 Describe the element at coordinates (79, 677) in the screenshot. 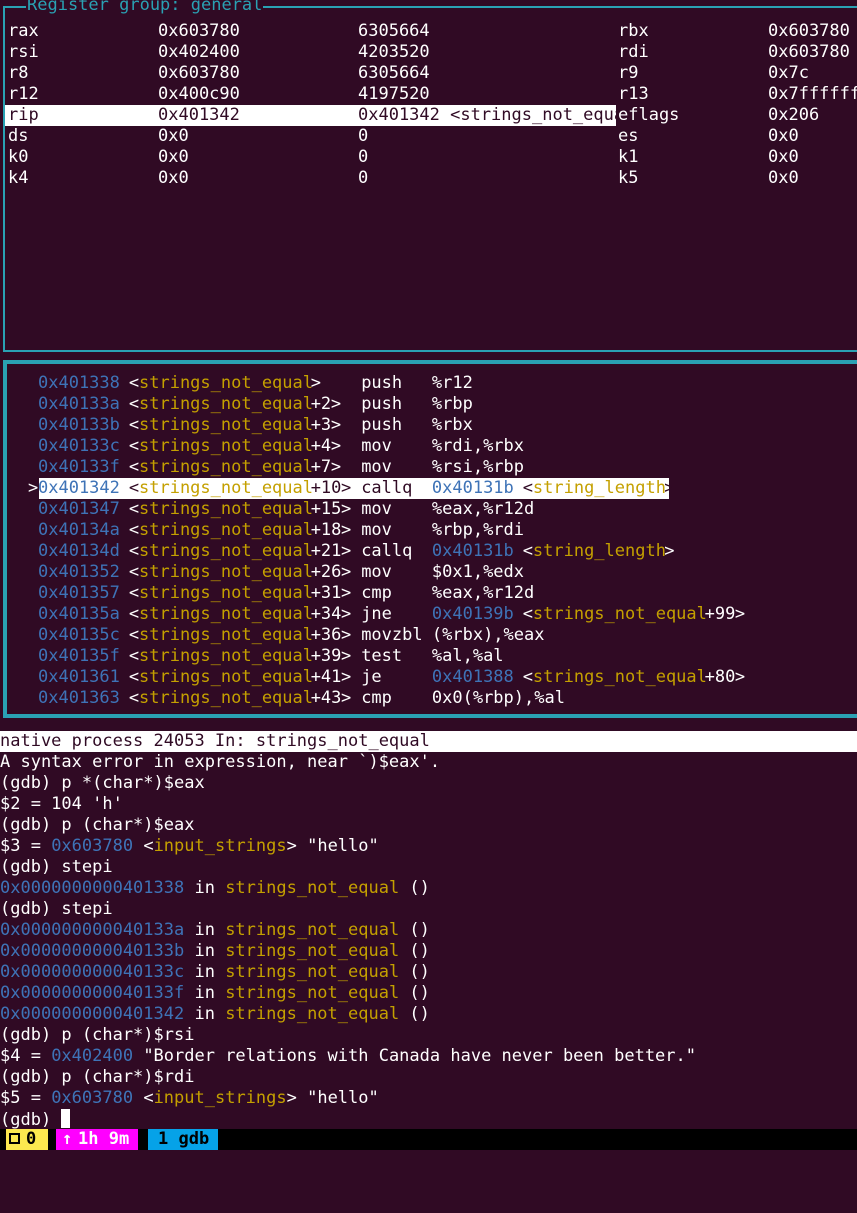

I see `instruction-address: 0x401361` at that location.